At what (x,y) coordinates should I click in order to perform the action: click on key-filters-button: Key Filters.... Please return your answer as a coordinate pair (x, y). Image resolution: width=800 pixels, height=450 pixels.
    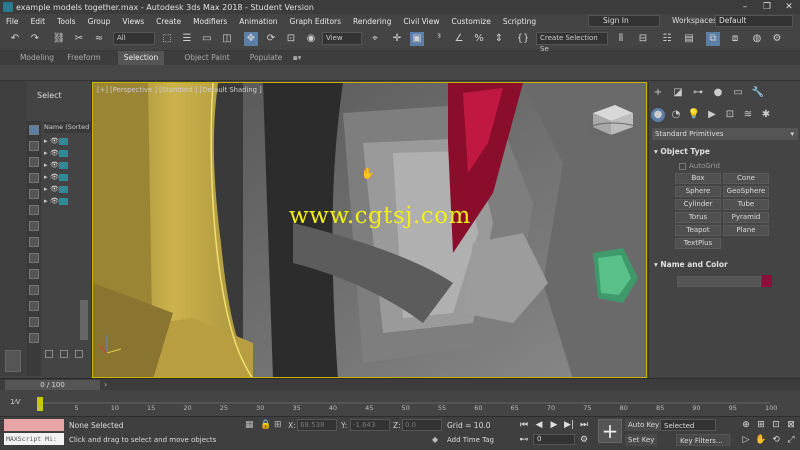
    Looking at the image, I should click on (703, 440).